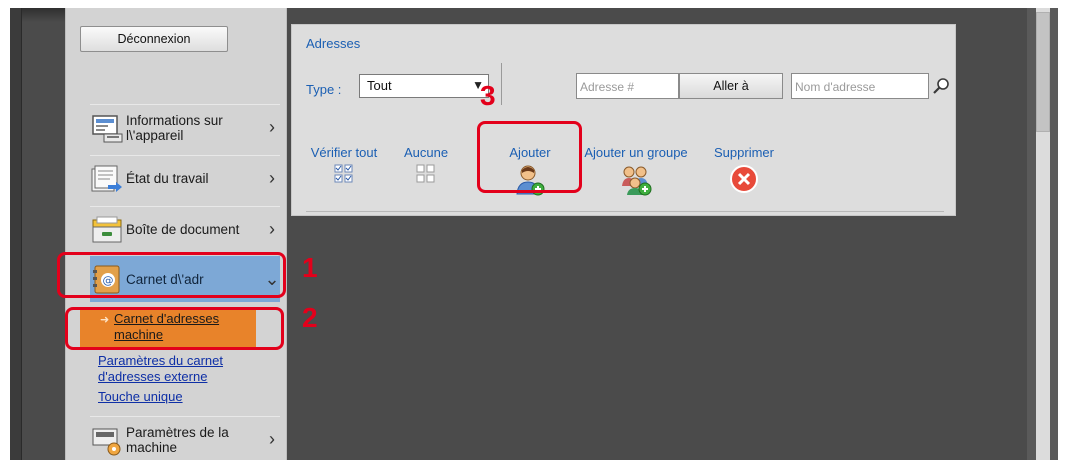 This screenshot has width=1068, height=460. Describe the element at coordinates (167, 178) in the screenshot. I see `sidebar-item-label: État du travail` at that location.